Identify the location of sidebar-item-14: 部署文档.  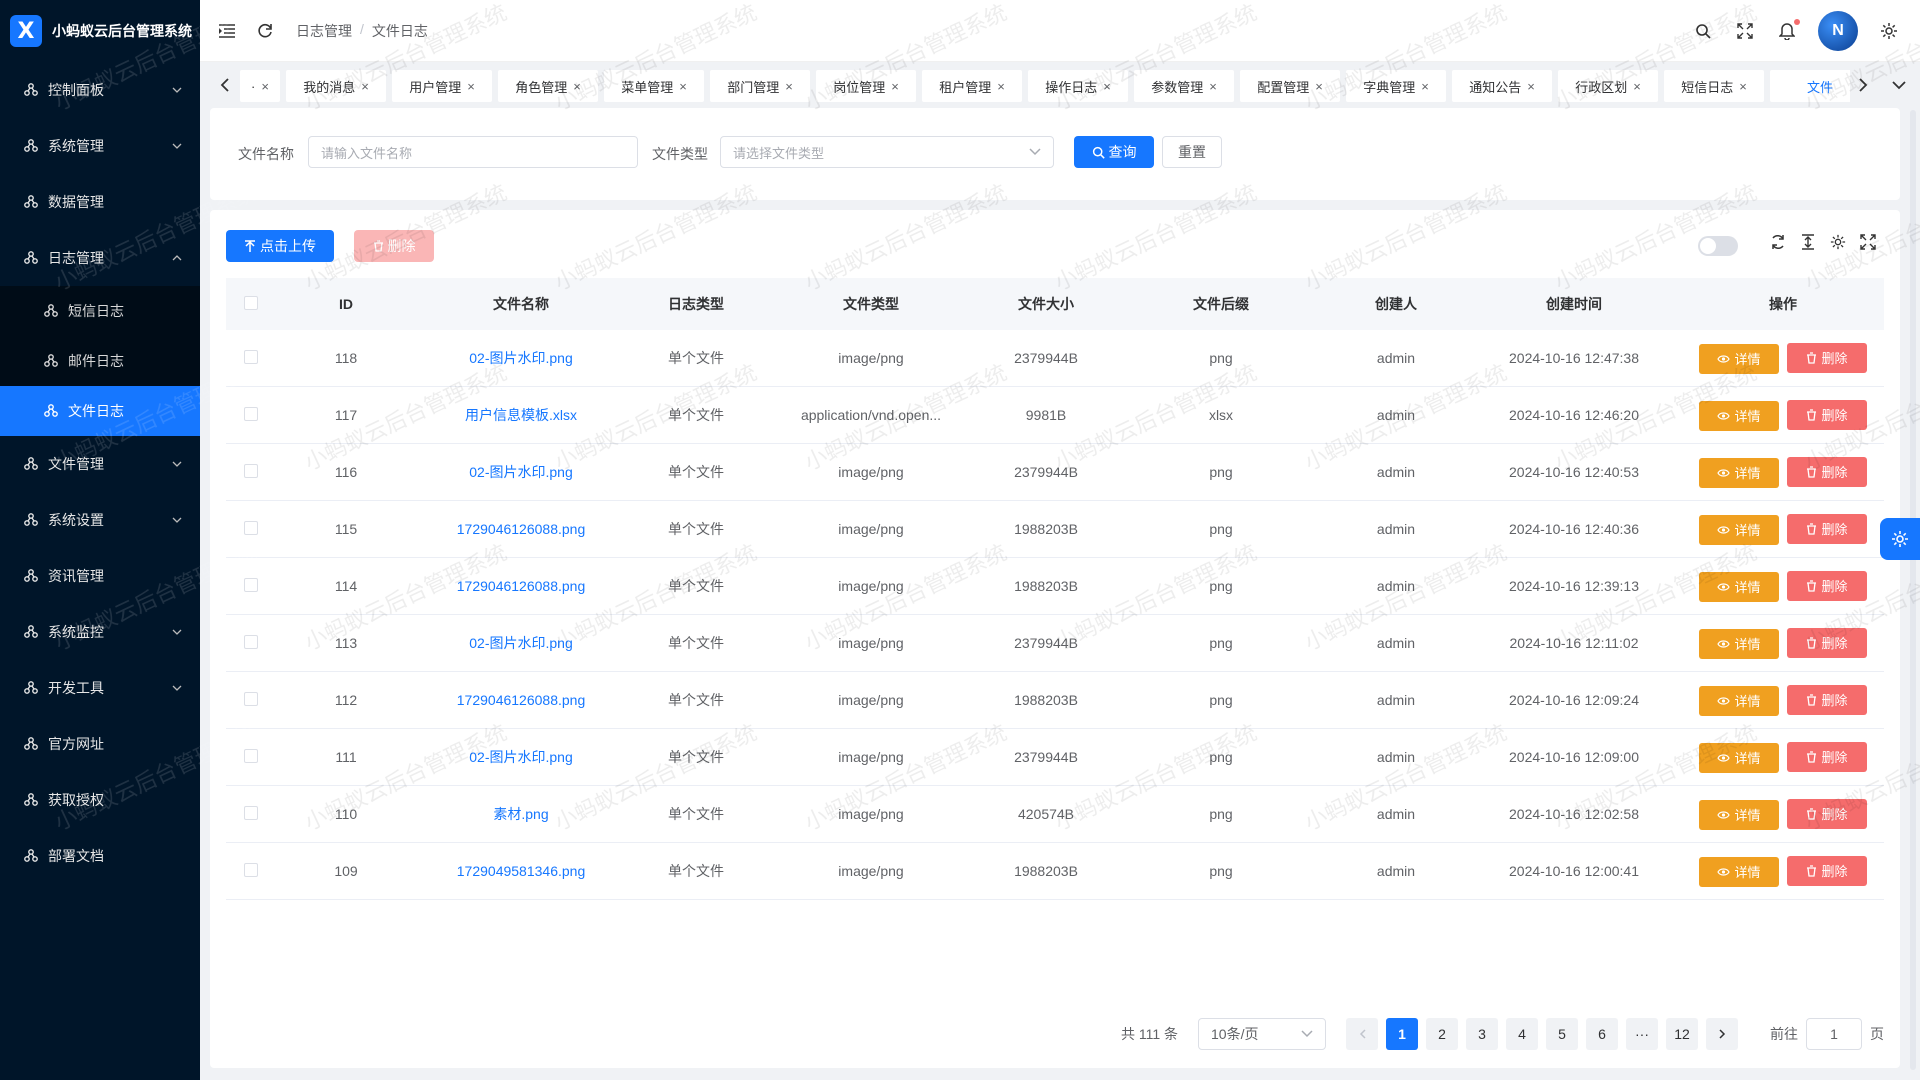
(100, 856).